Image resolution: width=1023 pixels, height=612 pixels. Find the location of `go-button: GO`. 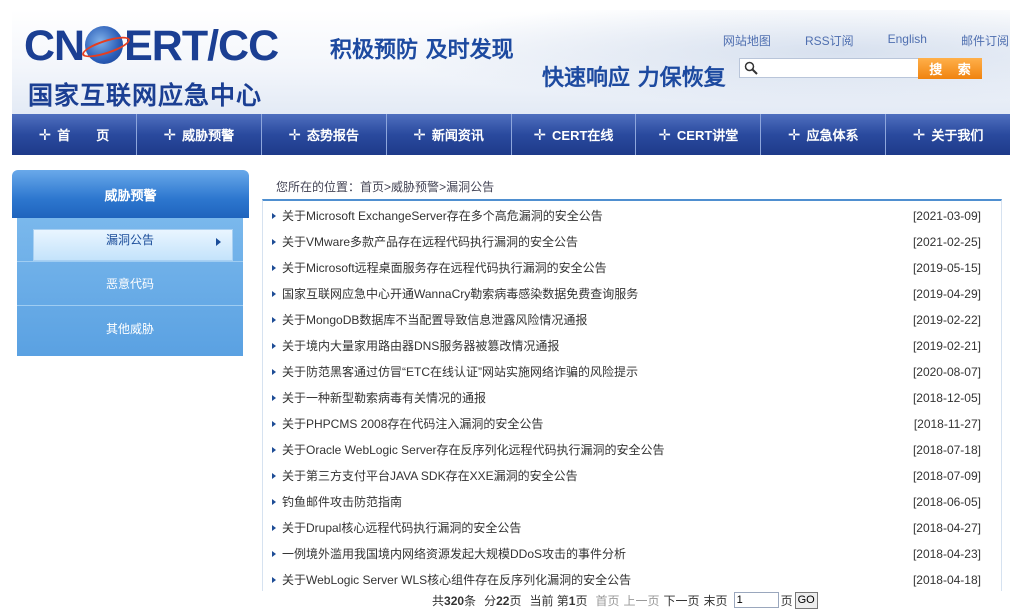

go-button: GO is located at coordinates (806, 600).